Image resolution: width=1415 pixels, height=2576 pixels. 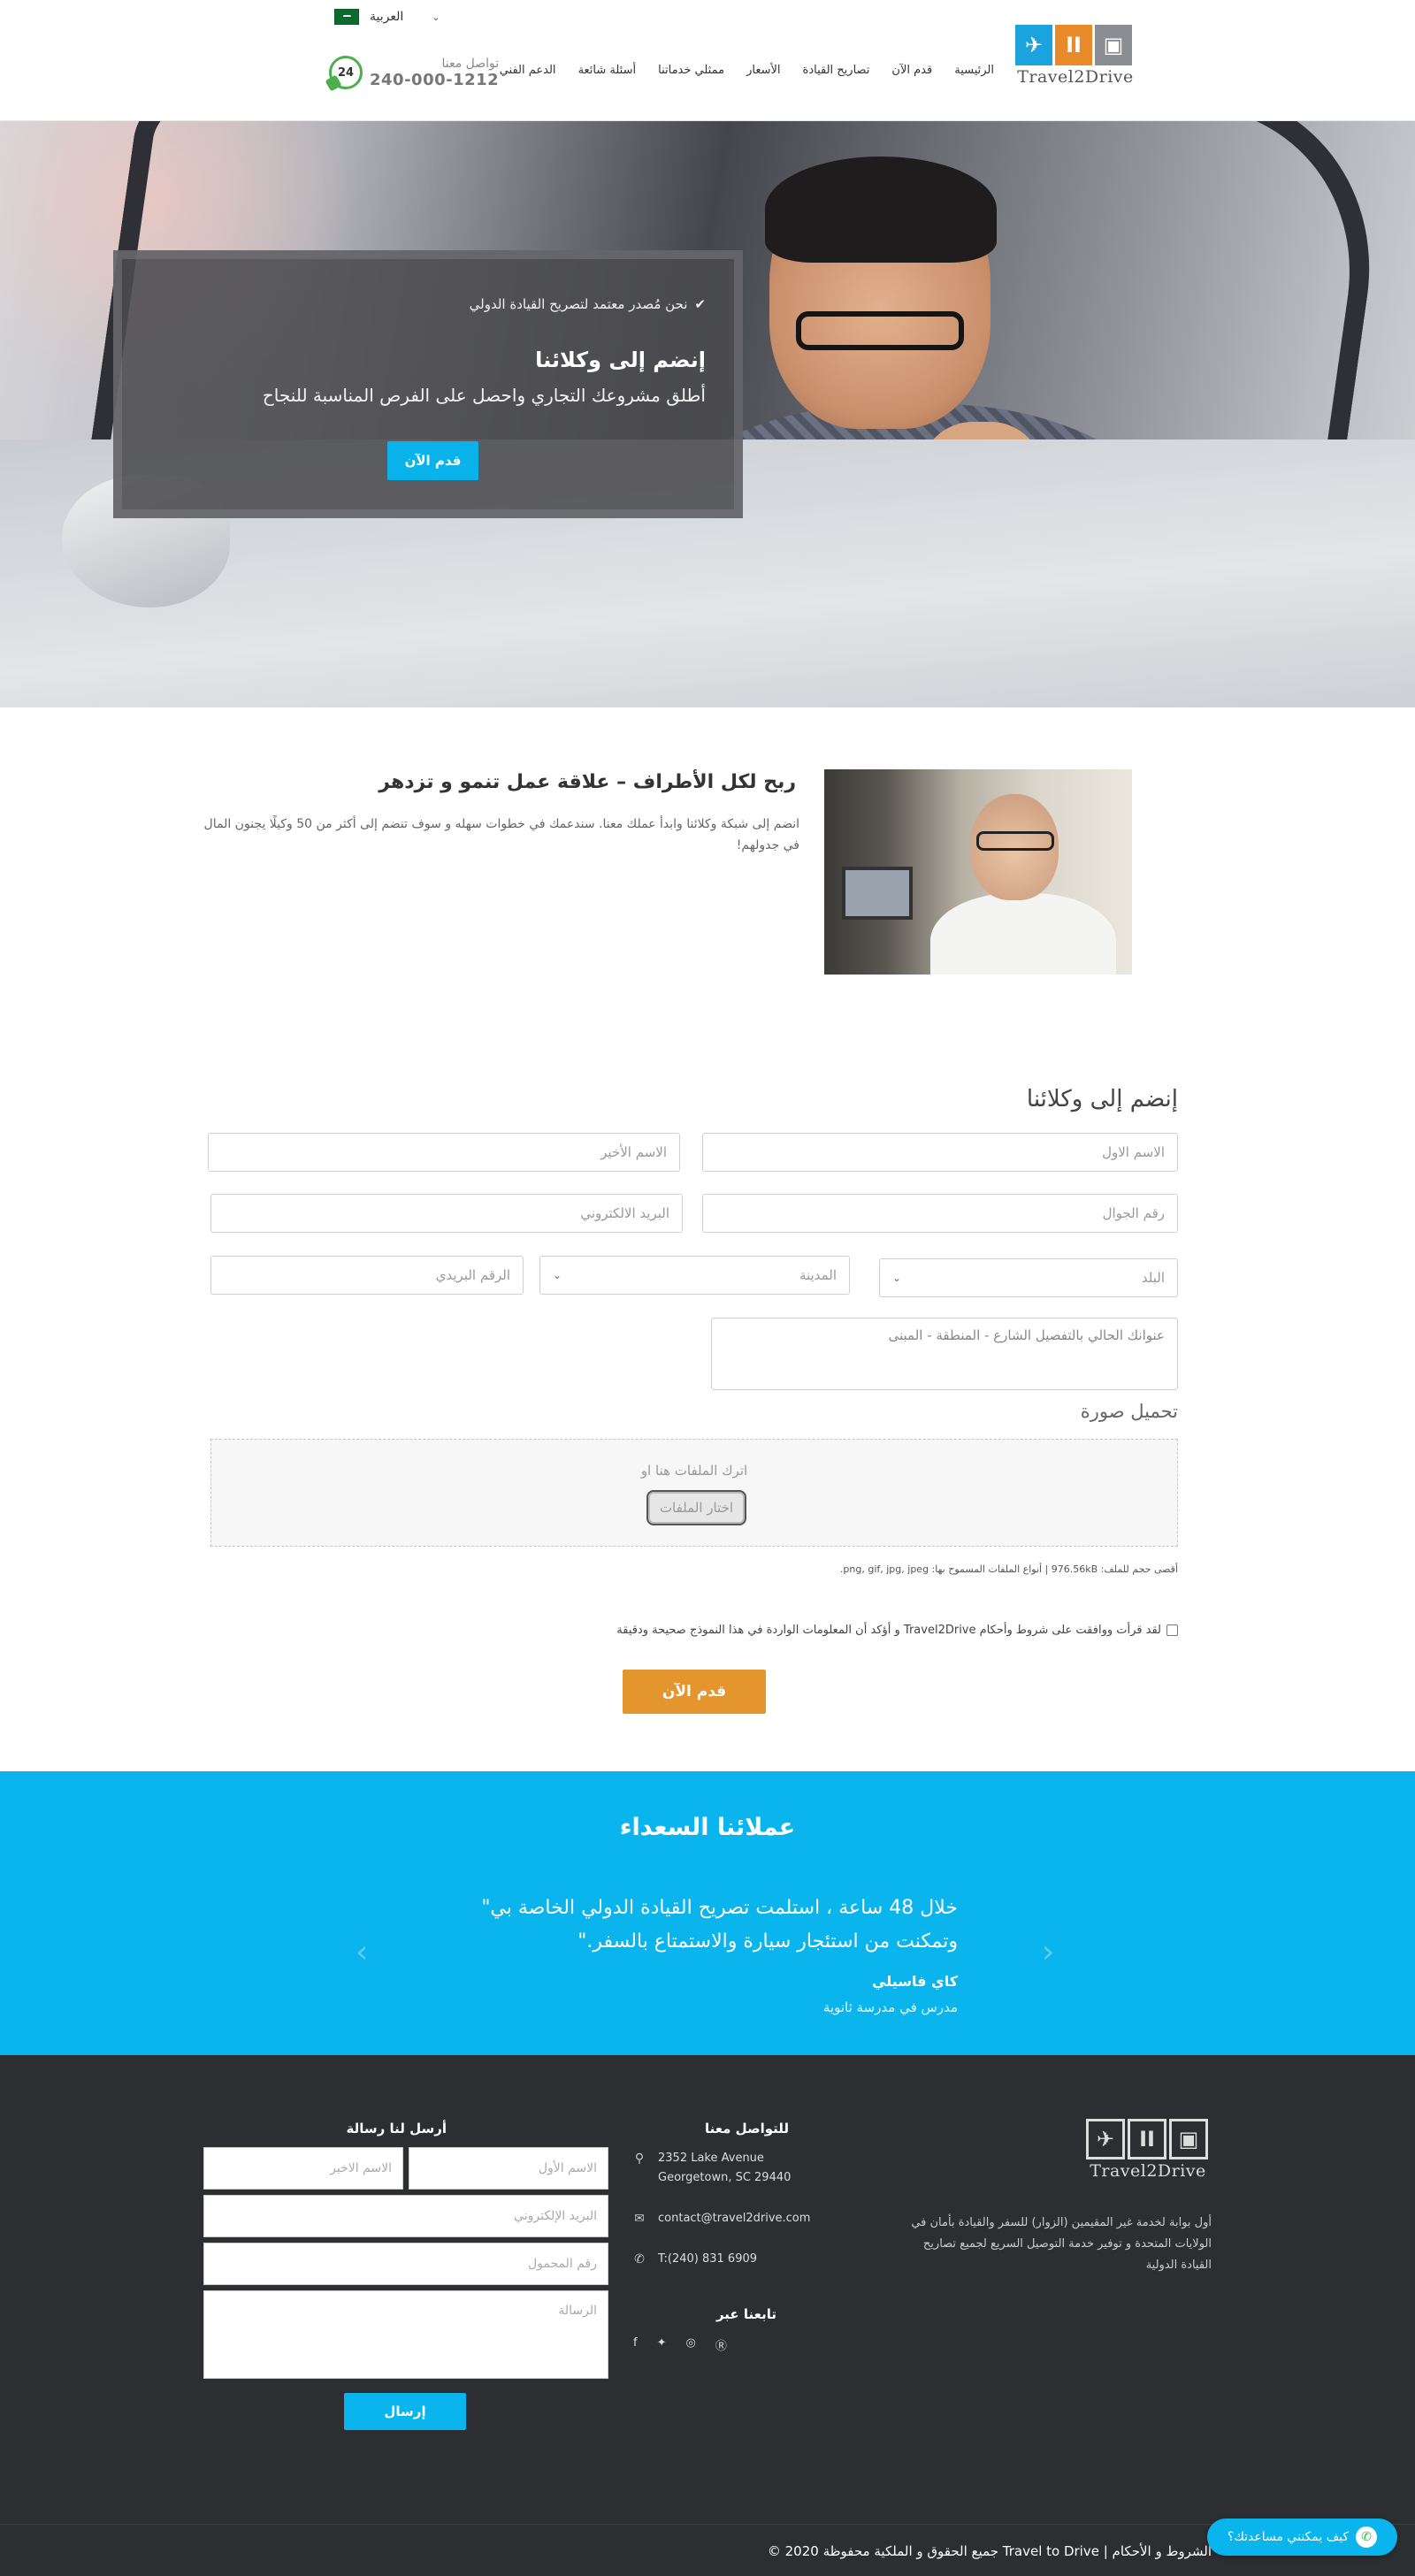 I want to click on saudi-flag-icon, so click(x=346, y=17).